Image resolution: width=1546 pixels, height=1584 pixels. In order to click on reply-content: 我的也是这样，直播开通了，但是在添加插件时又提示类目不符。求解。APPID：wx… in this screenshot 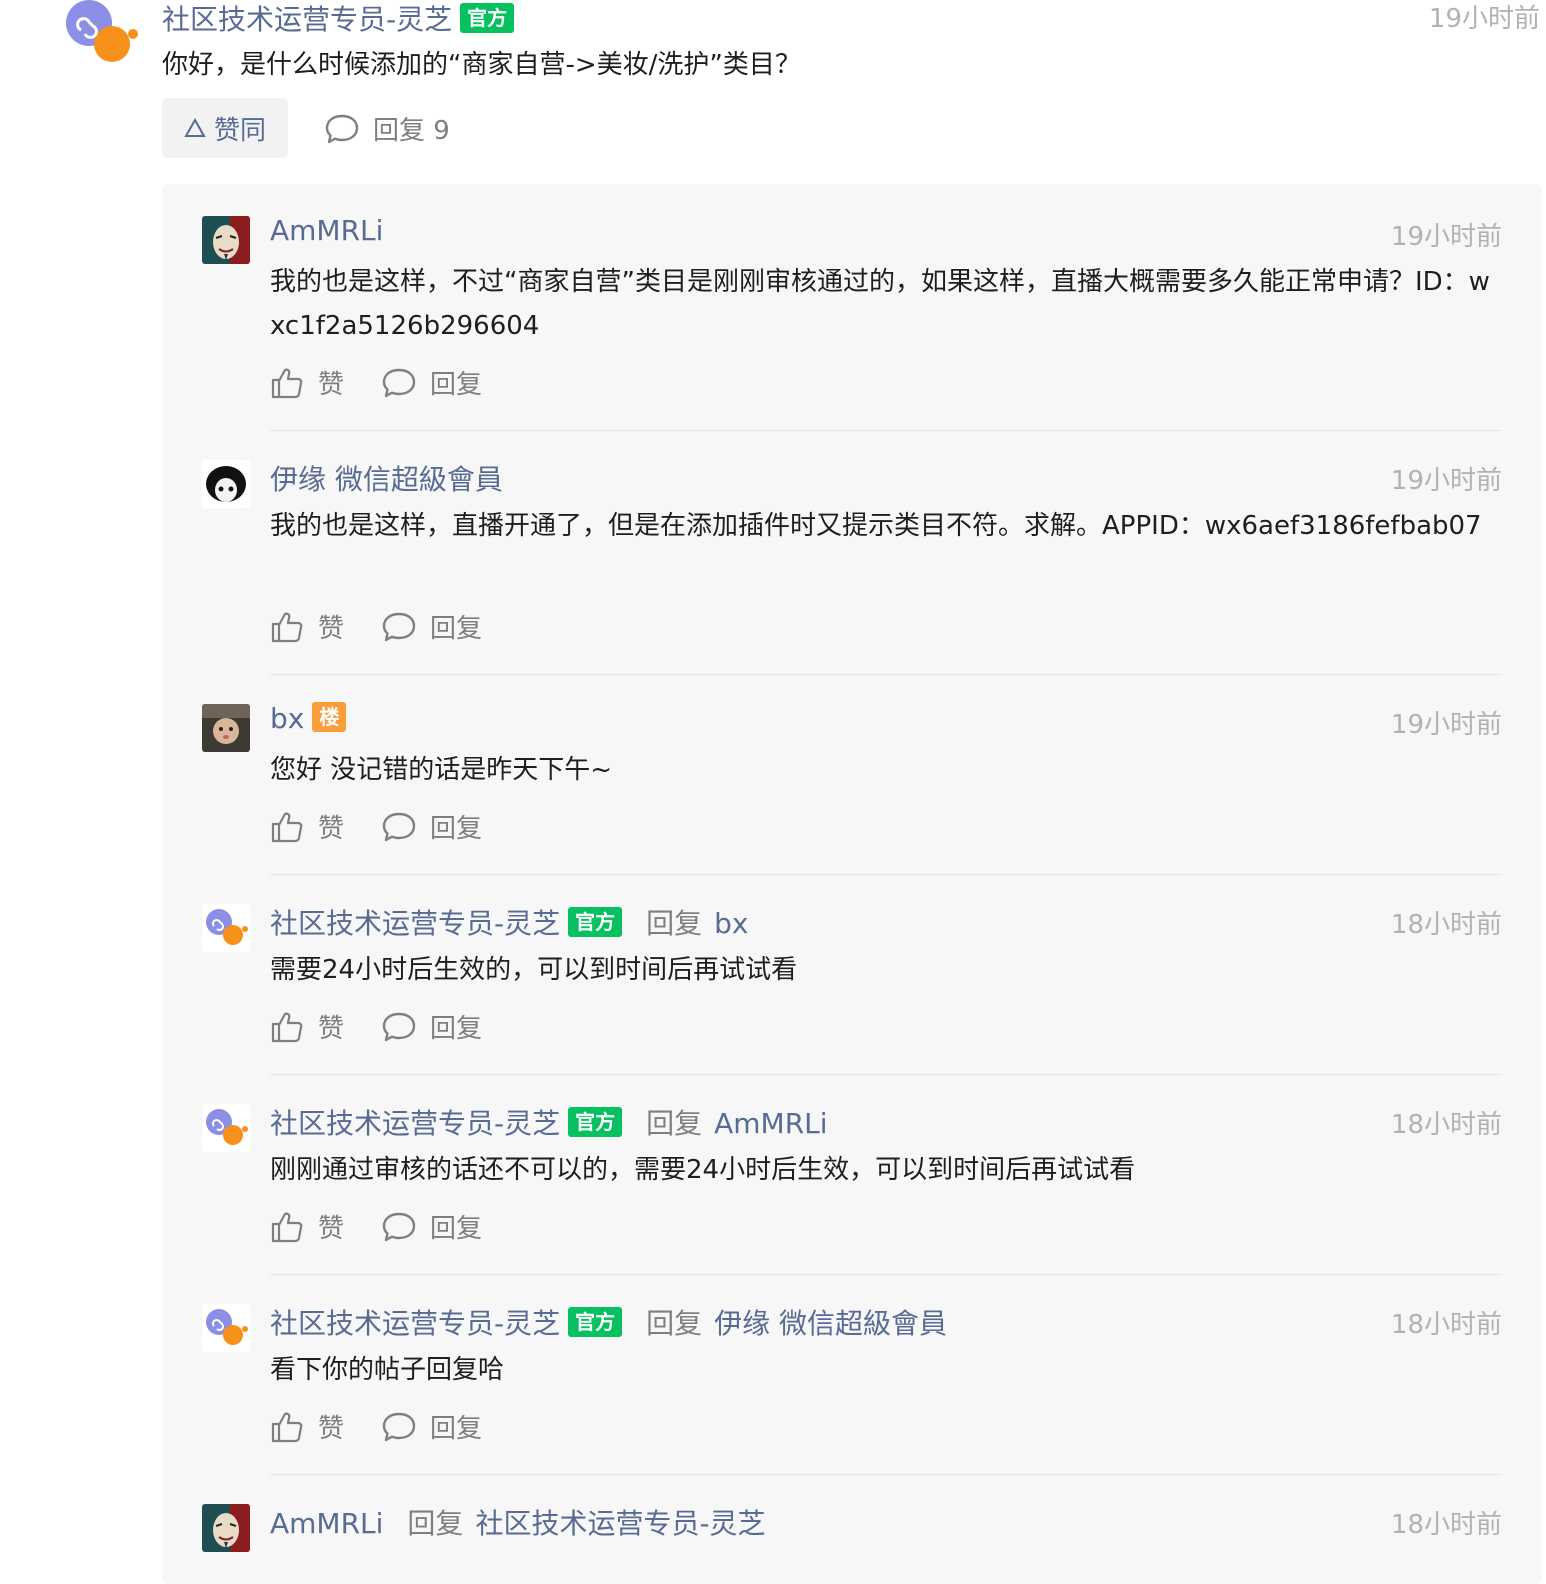, I will do `click(876, 526)`.